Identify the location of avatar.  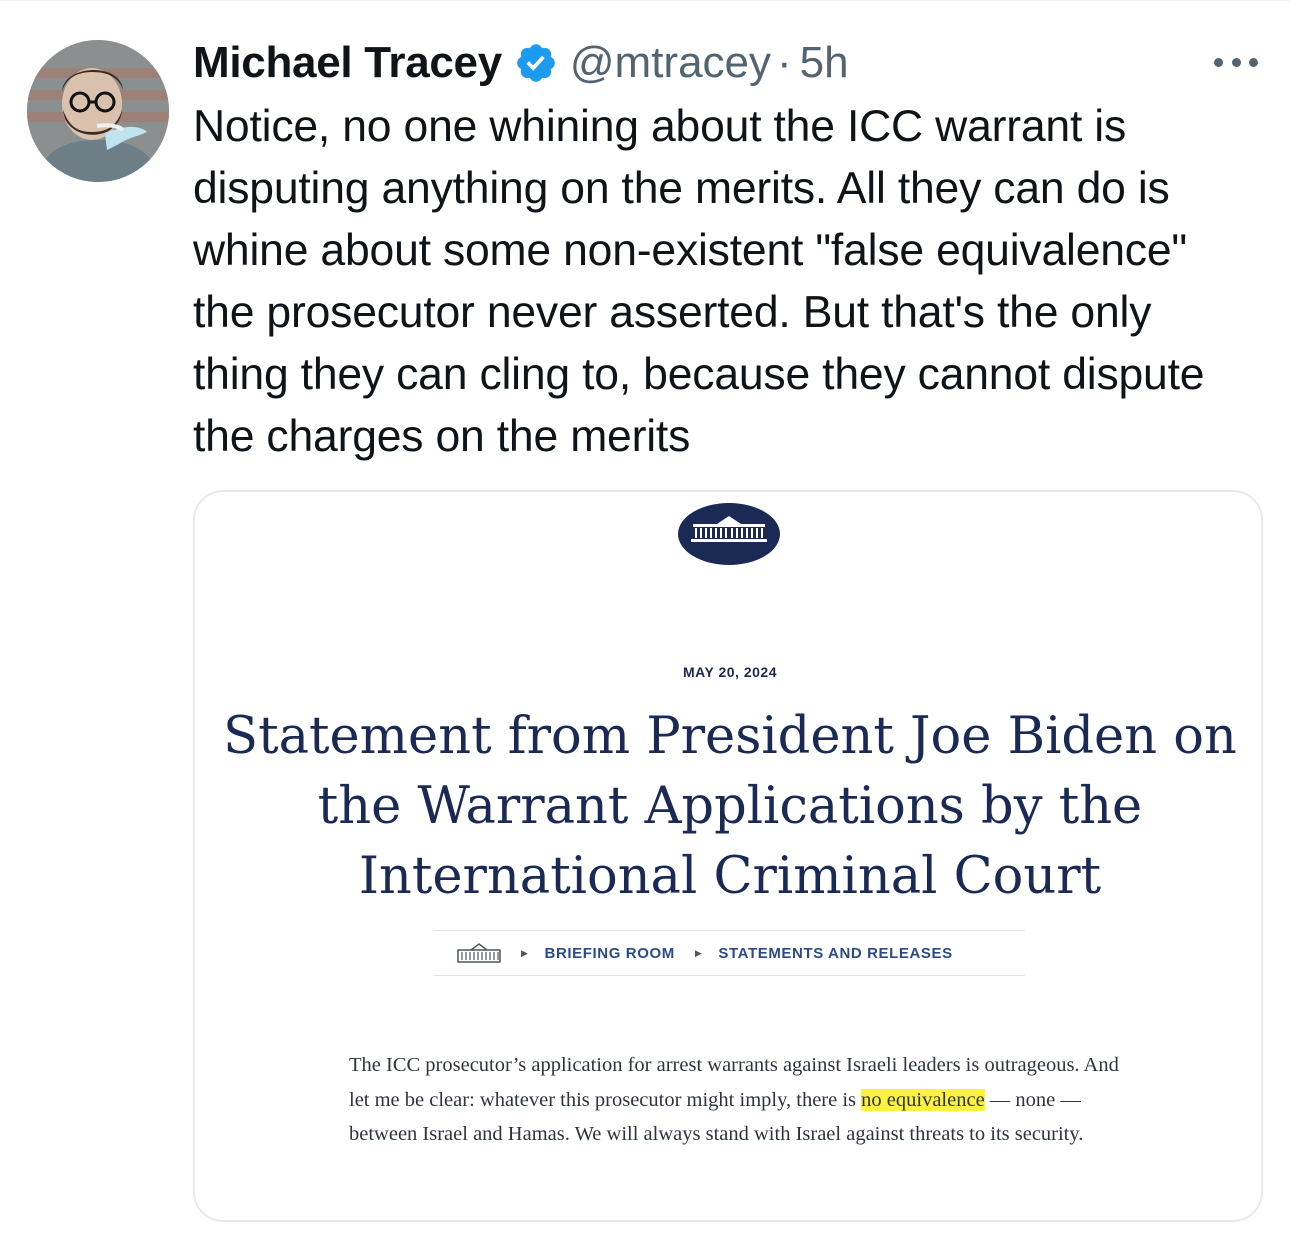
(98, 111).